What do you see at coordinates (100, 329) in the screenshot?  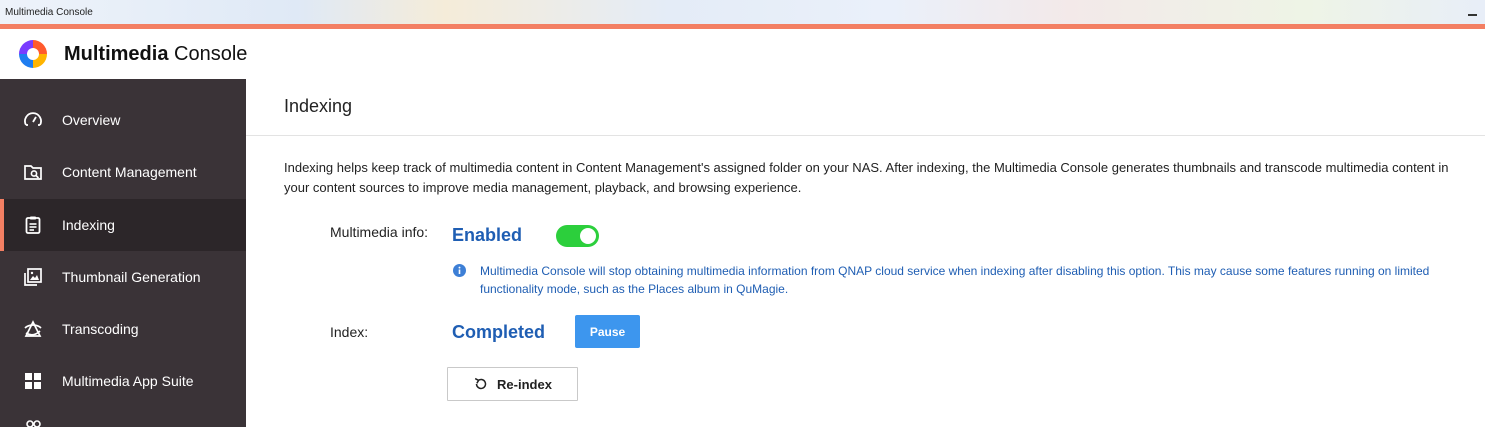 I see `sidebar-item-label: Transcoding` at bounding box center [100, 329].